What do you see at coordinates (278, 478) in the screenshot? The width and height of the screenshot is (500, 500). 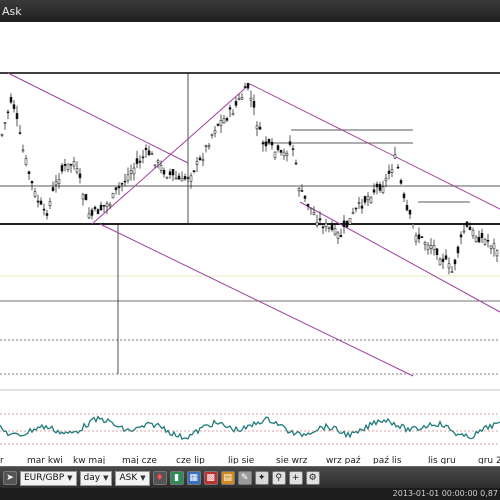 I see `zoom-icon: ⚲` at bounding box center [278, 478].